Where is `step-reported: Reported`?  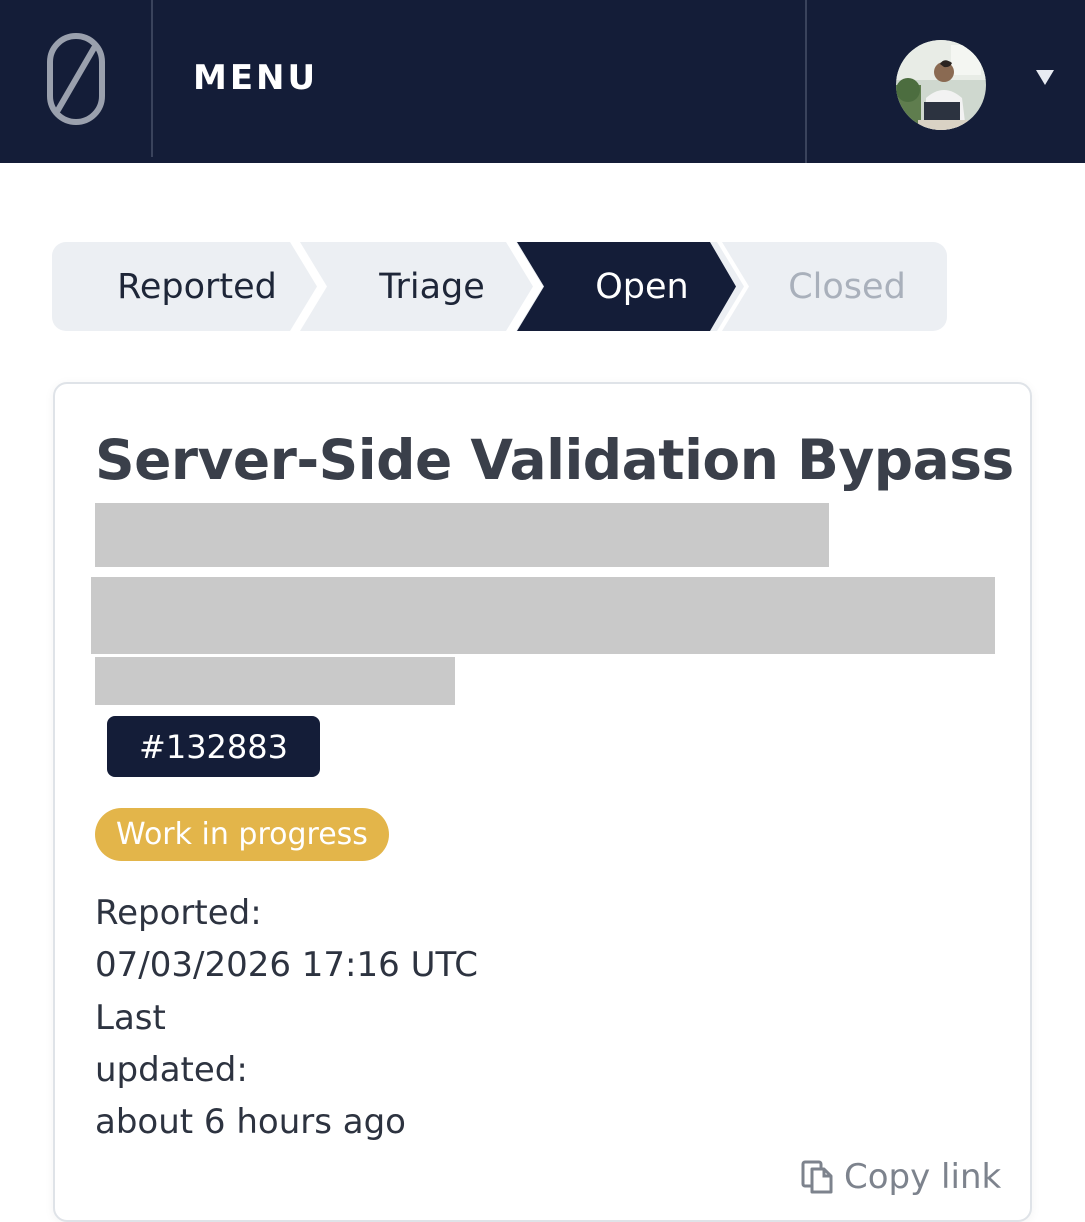
step-reported: Reported is located at coordinates (197, 286).